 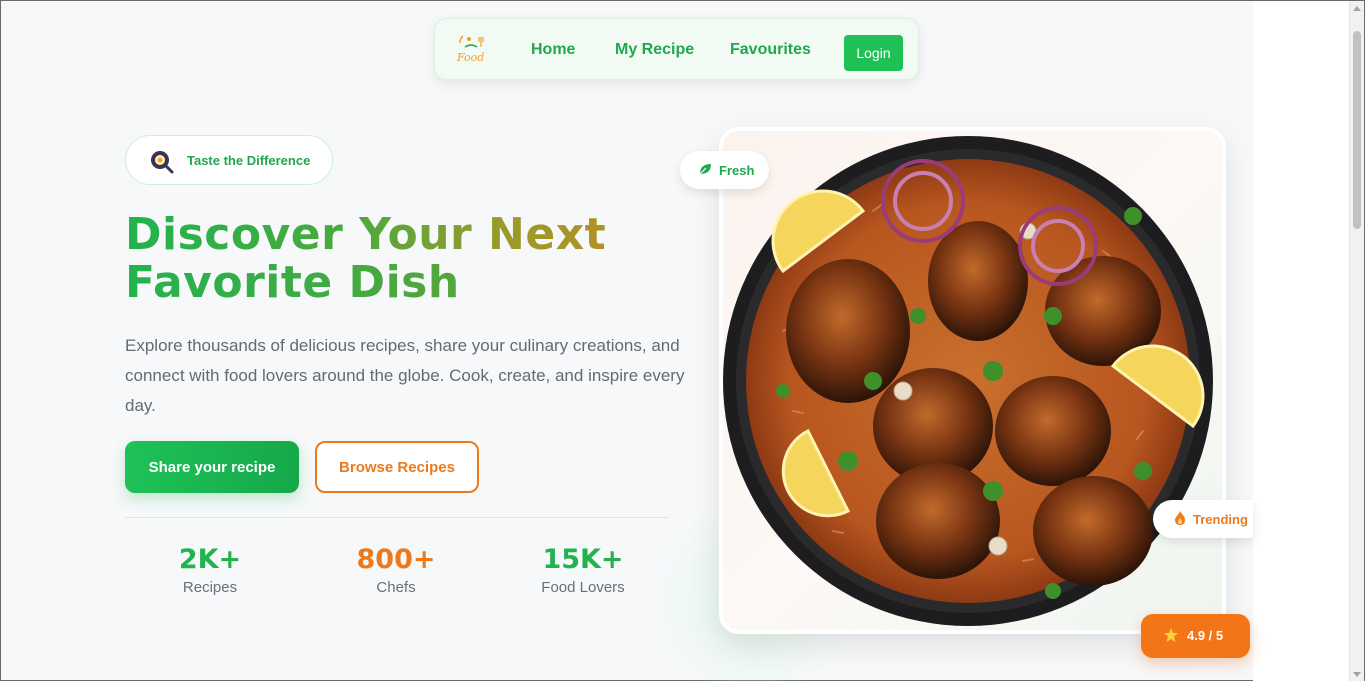 What do you see at coordinates (553, 50) in the screenshot?
I see `nav-home: Home` at bounding box center [553, 50].